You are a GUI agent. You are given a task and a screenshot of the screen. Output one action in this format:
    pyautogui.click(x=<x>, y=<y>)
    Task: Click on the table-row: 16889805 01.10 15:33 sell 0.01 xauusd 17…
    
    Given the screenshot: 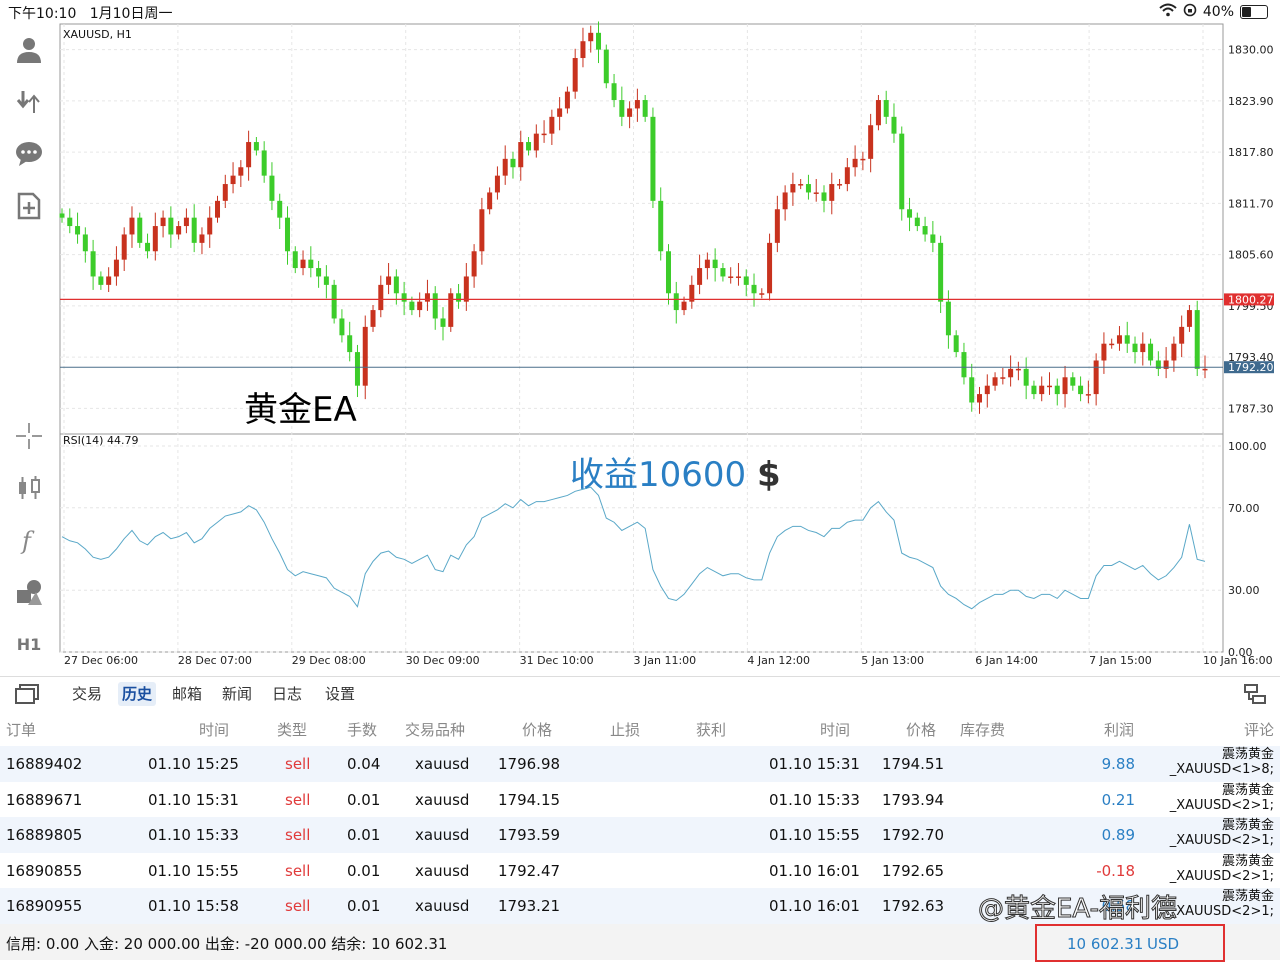 What is the action you would take?
    pyautogui.click(x=640, y=835)
    